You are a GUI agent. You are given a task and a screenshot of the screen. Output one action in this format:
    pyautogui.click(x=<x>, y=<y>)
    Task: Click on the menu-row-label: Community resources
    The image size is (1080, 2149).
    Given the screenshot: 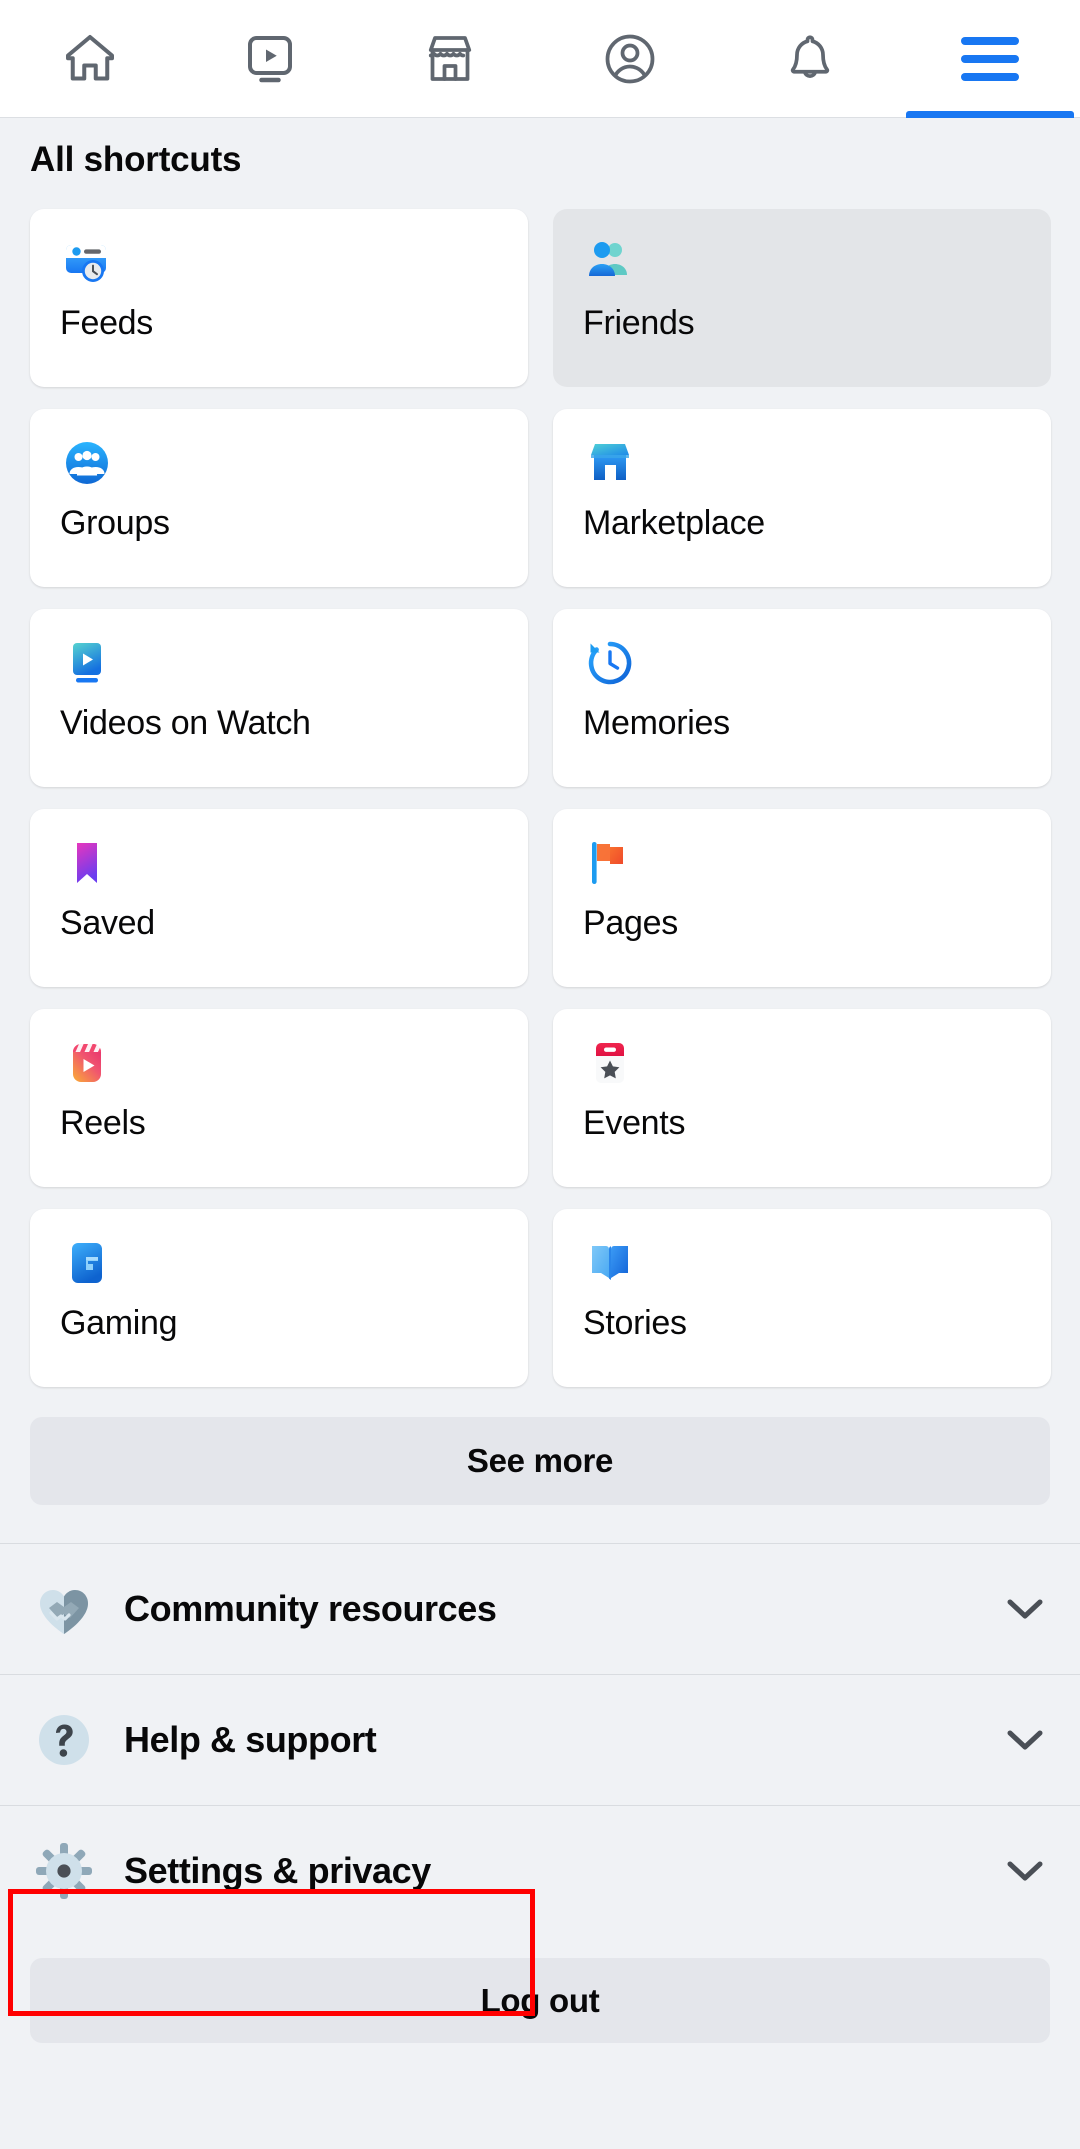 What is the action you would take?
    pyautogui.click(x=310, y=1608)
    